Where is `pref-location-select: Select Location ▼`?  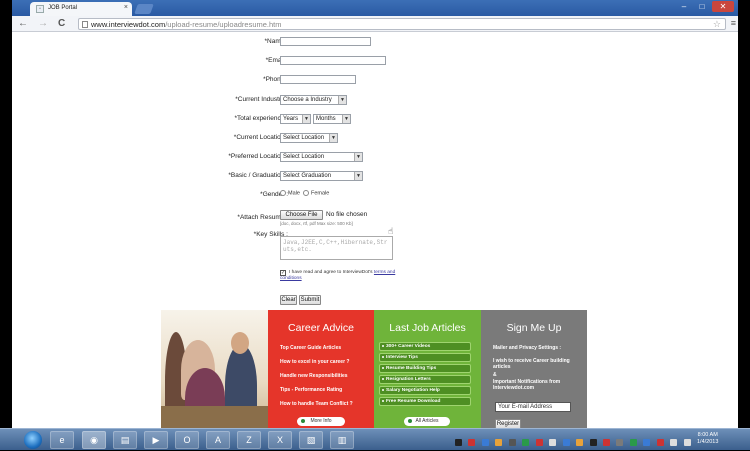 pref-location-select: Select Location ▼ is located at coordinates (321, 157).